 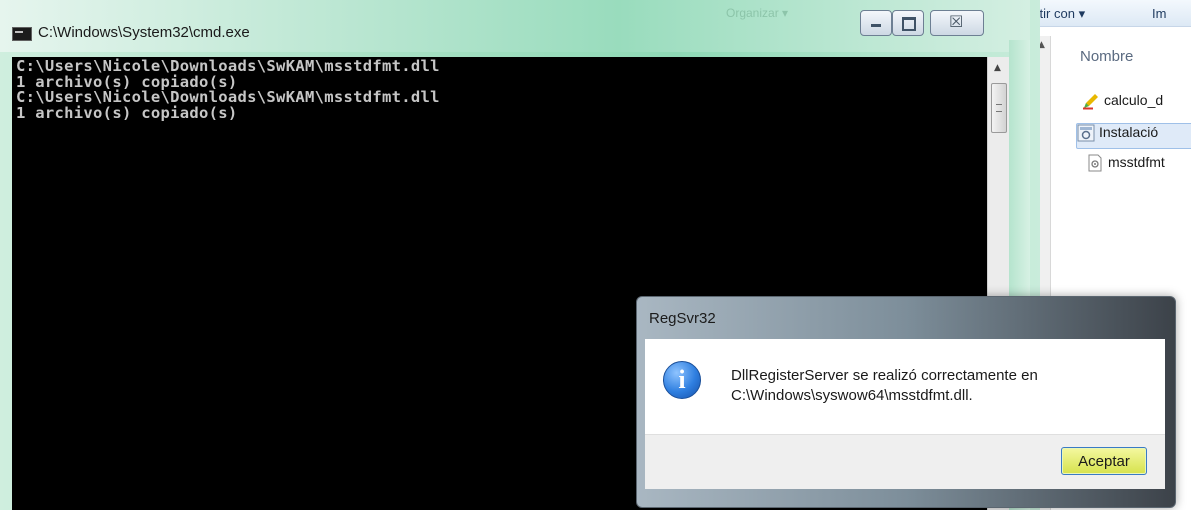 What do you see at coordinates (876, 23) in the screenshot?
I see `minimize-button` at bounding box center [876, 23].